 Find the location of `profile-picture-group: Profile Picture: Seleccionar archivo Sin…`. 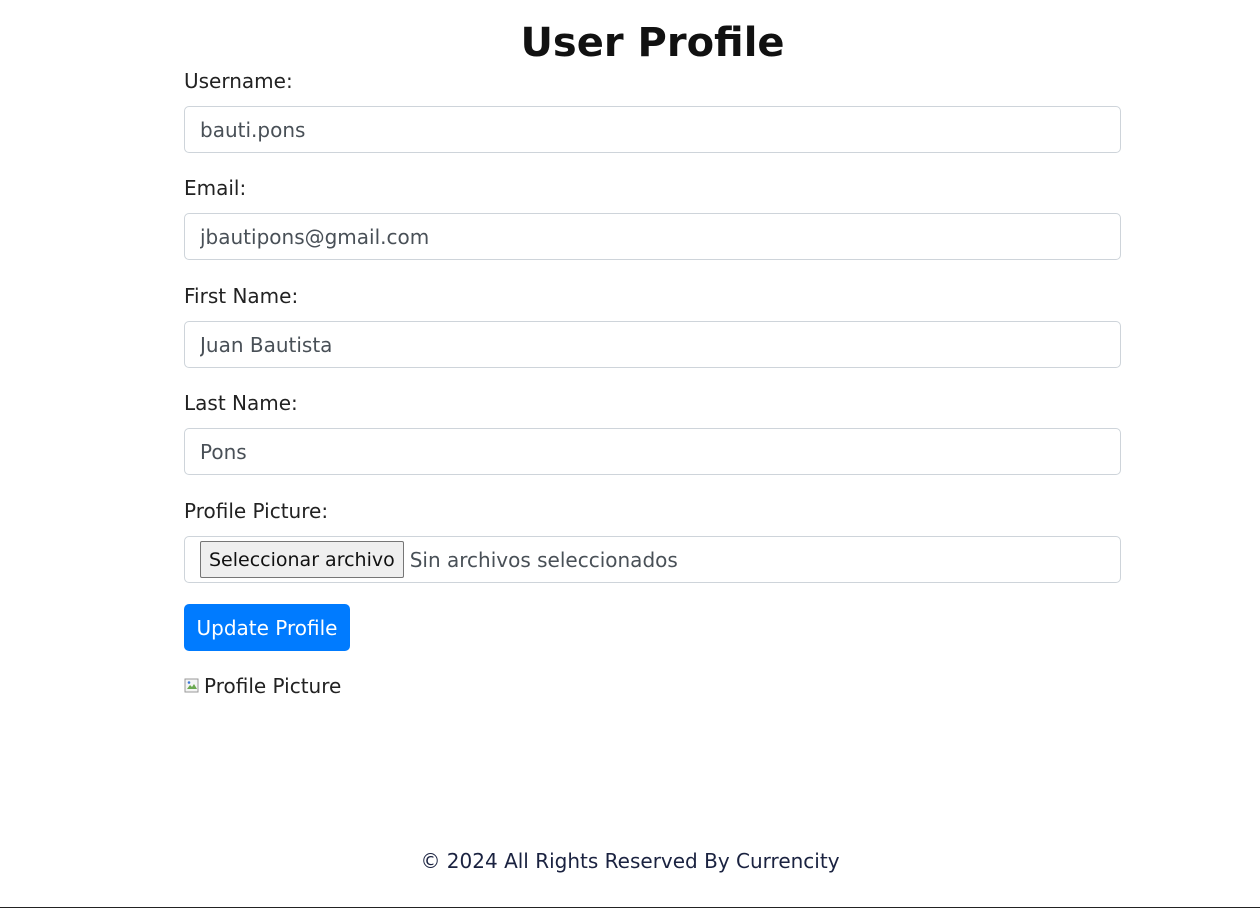

profile-picture-group: Profile Picture: Seleccionar archivo Sin… is located at coordinates (652, 541).